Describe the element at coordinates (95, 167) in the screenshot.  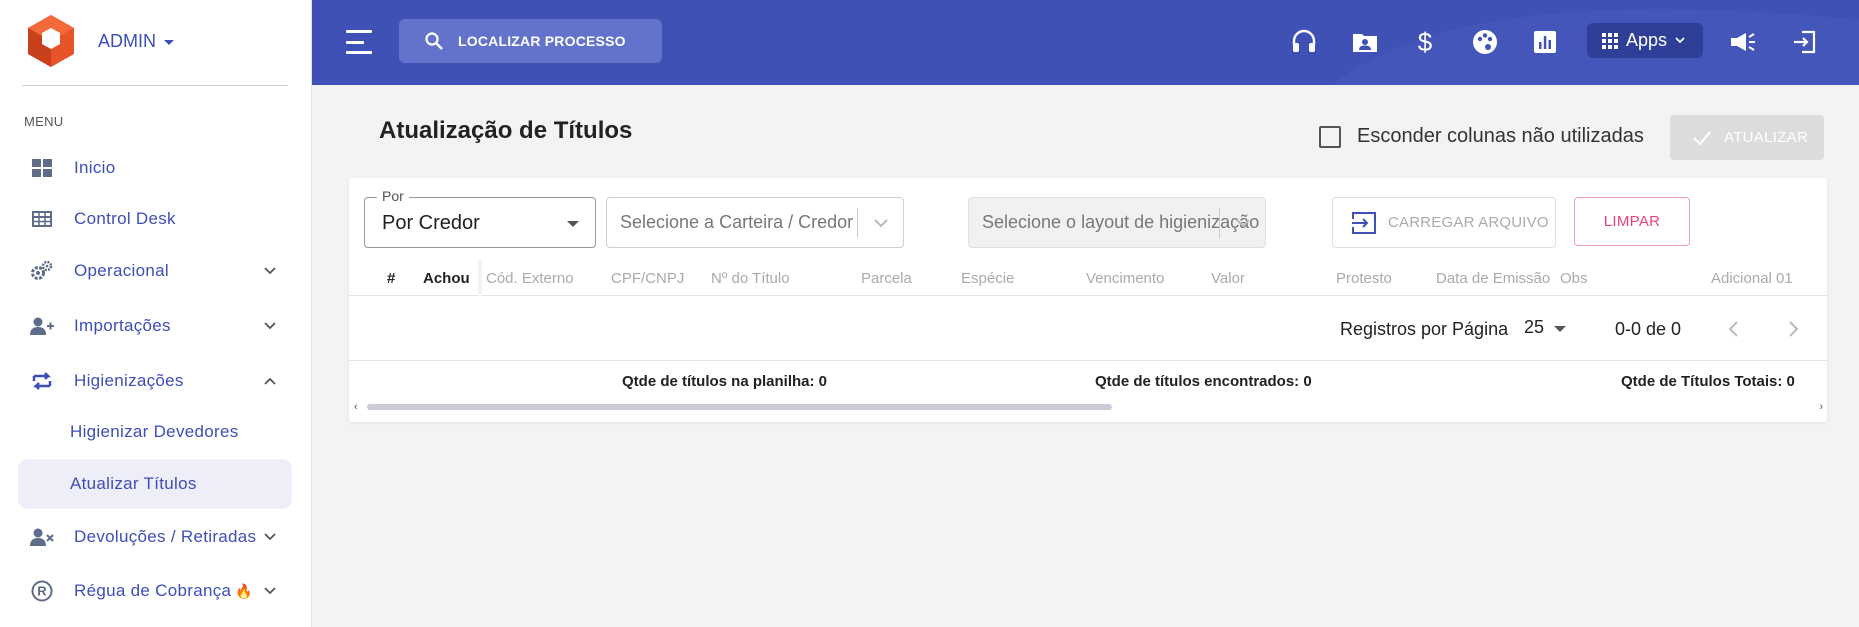
I see `sidebar-item-label: Inicio` at that location.